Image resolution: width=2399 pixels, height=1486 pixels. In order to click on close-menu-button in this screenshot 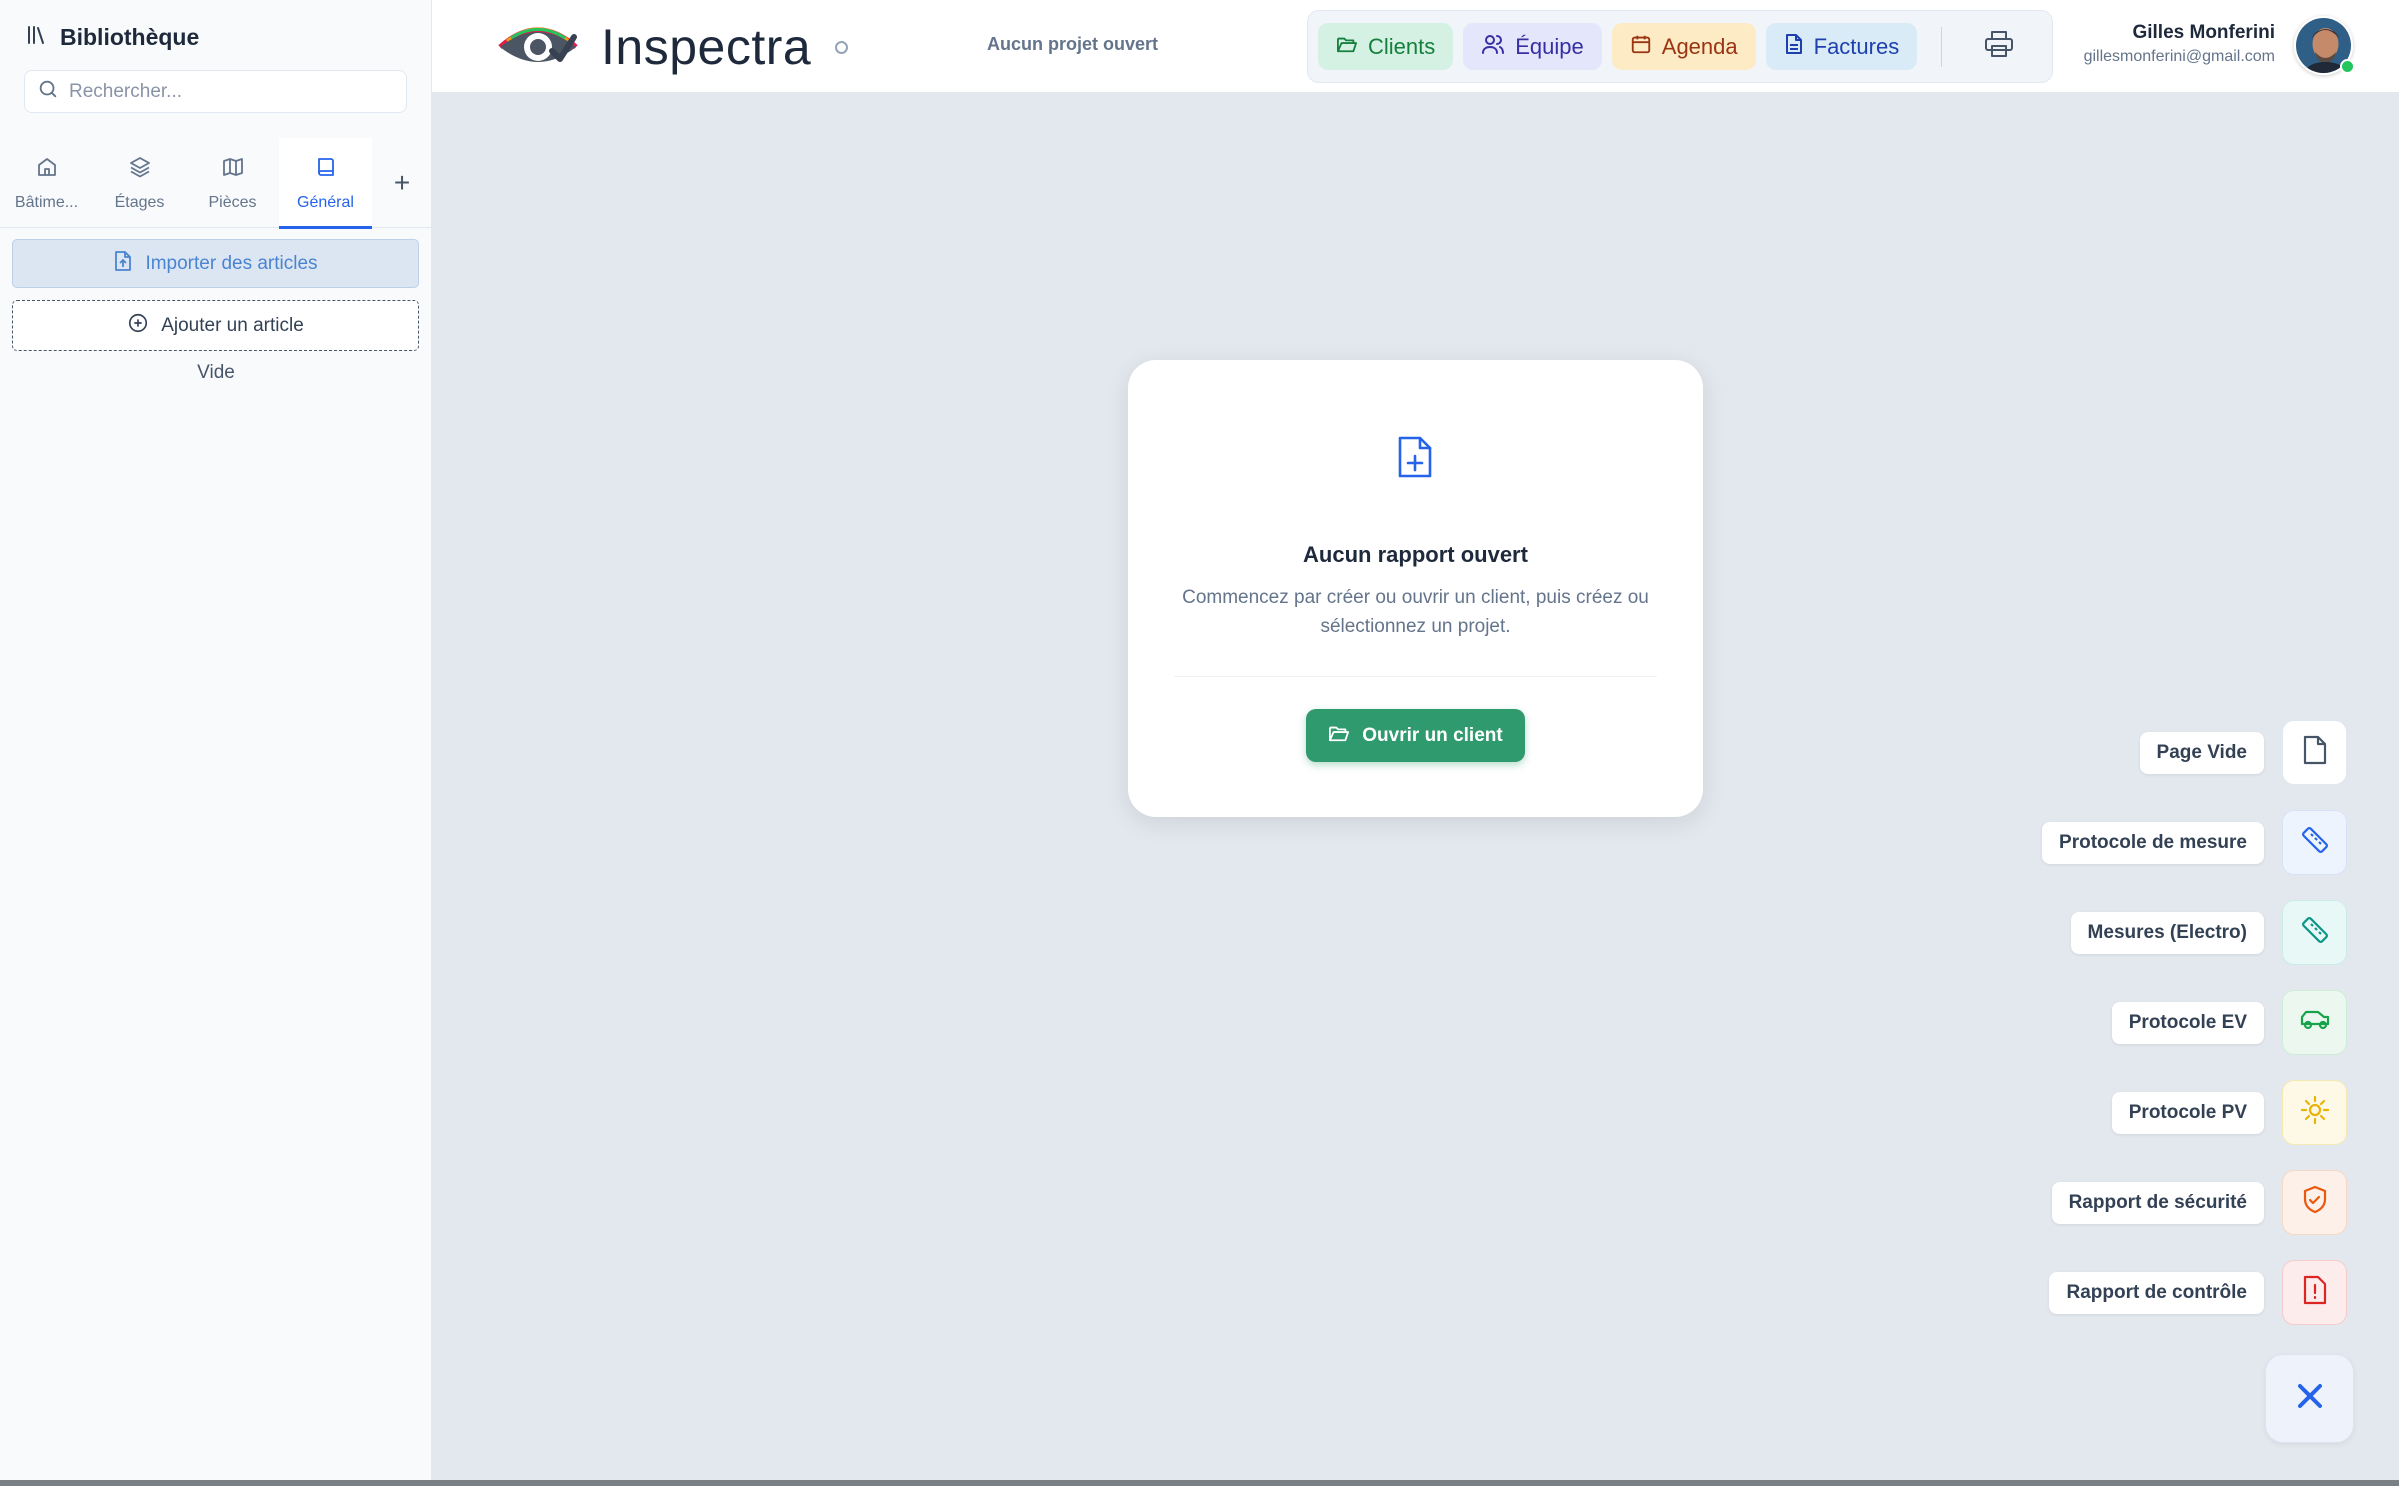, I will do `click(2309, 1398)`.